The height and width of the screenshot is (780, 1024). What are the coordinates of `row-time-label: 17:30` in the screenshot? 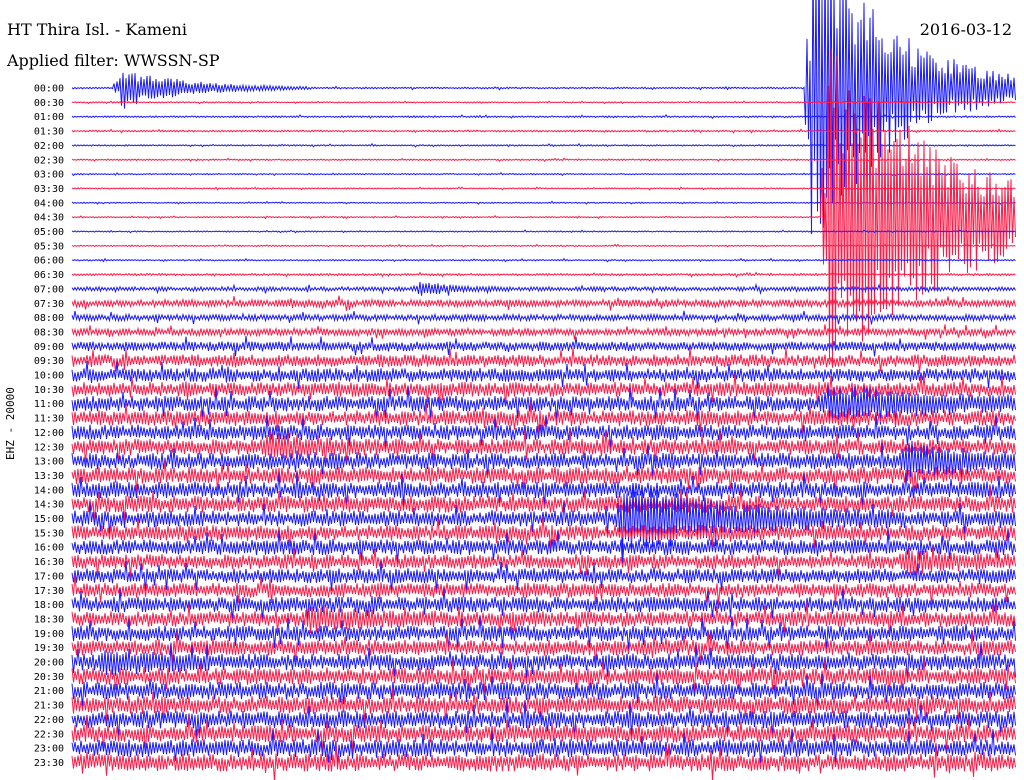 It's located at (49, 591).